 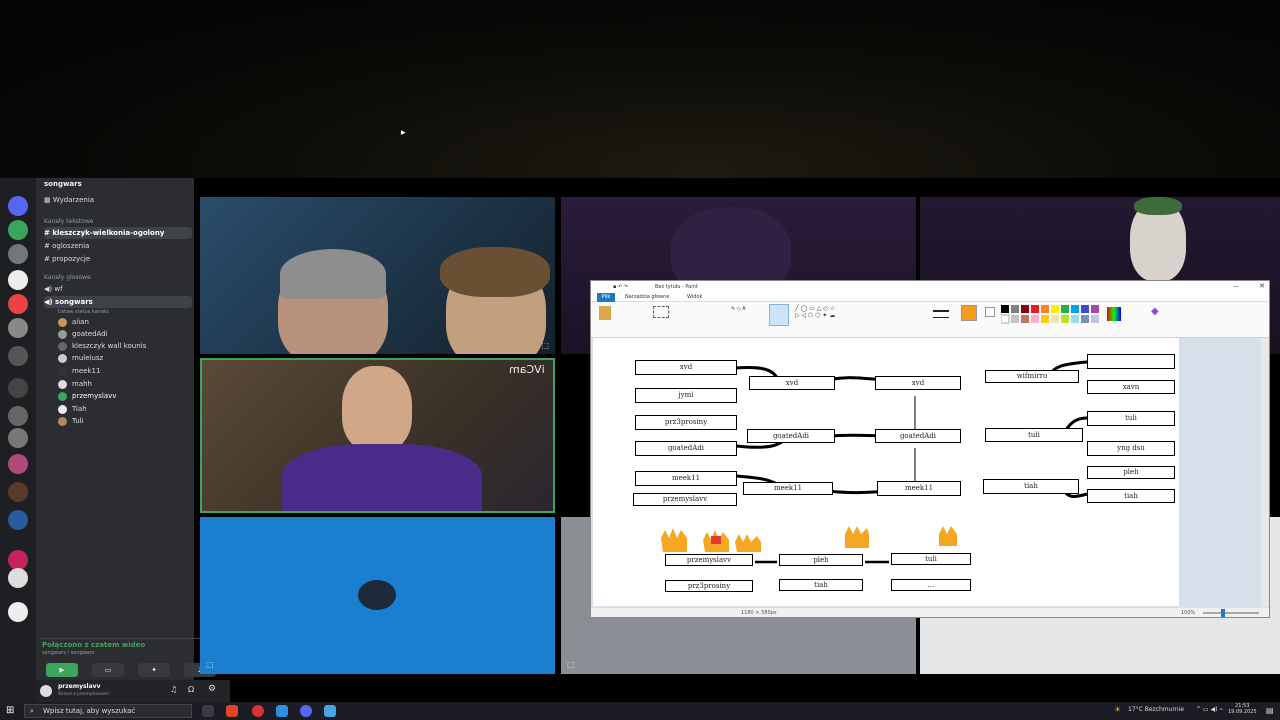 What do you see at coordinates (11, 711) in the screenshot?
I see `windows-start-icon: ⊞` at bounding box center [11, 711].